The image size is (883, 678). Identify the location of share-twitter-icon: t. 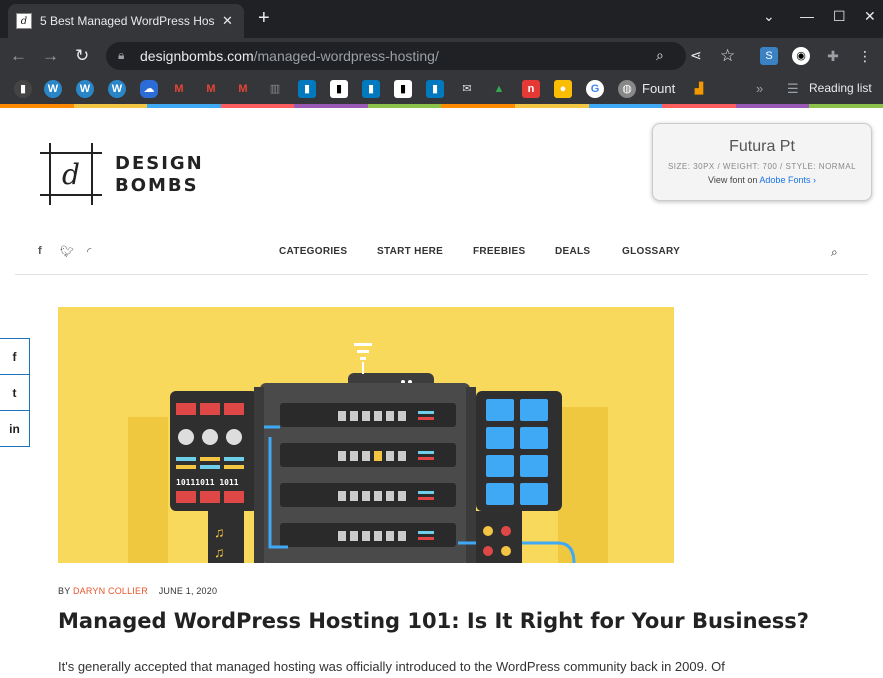
(15, 392).